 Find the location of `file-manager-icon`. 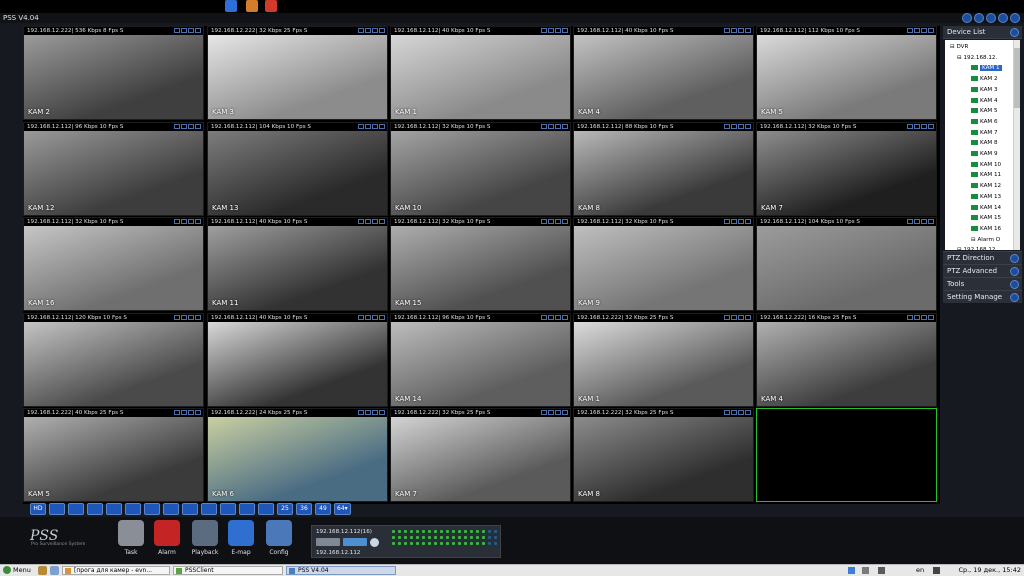

file-manager-icon is located at coordinates (54, 570).